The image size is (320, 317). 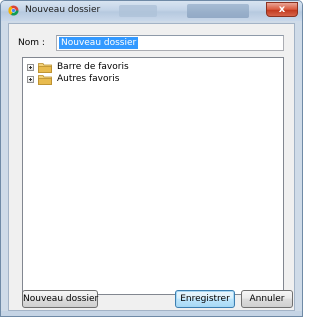 What do you see at coordinates (13, 10) in the screenshot?
I see `chrome-icon` at bounding box center [13, 10].